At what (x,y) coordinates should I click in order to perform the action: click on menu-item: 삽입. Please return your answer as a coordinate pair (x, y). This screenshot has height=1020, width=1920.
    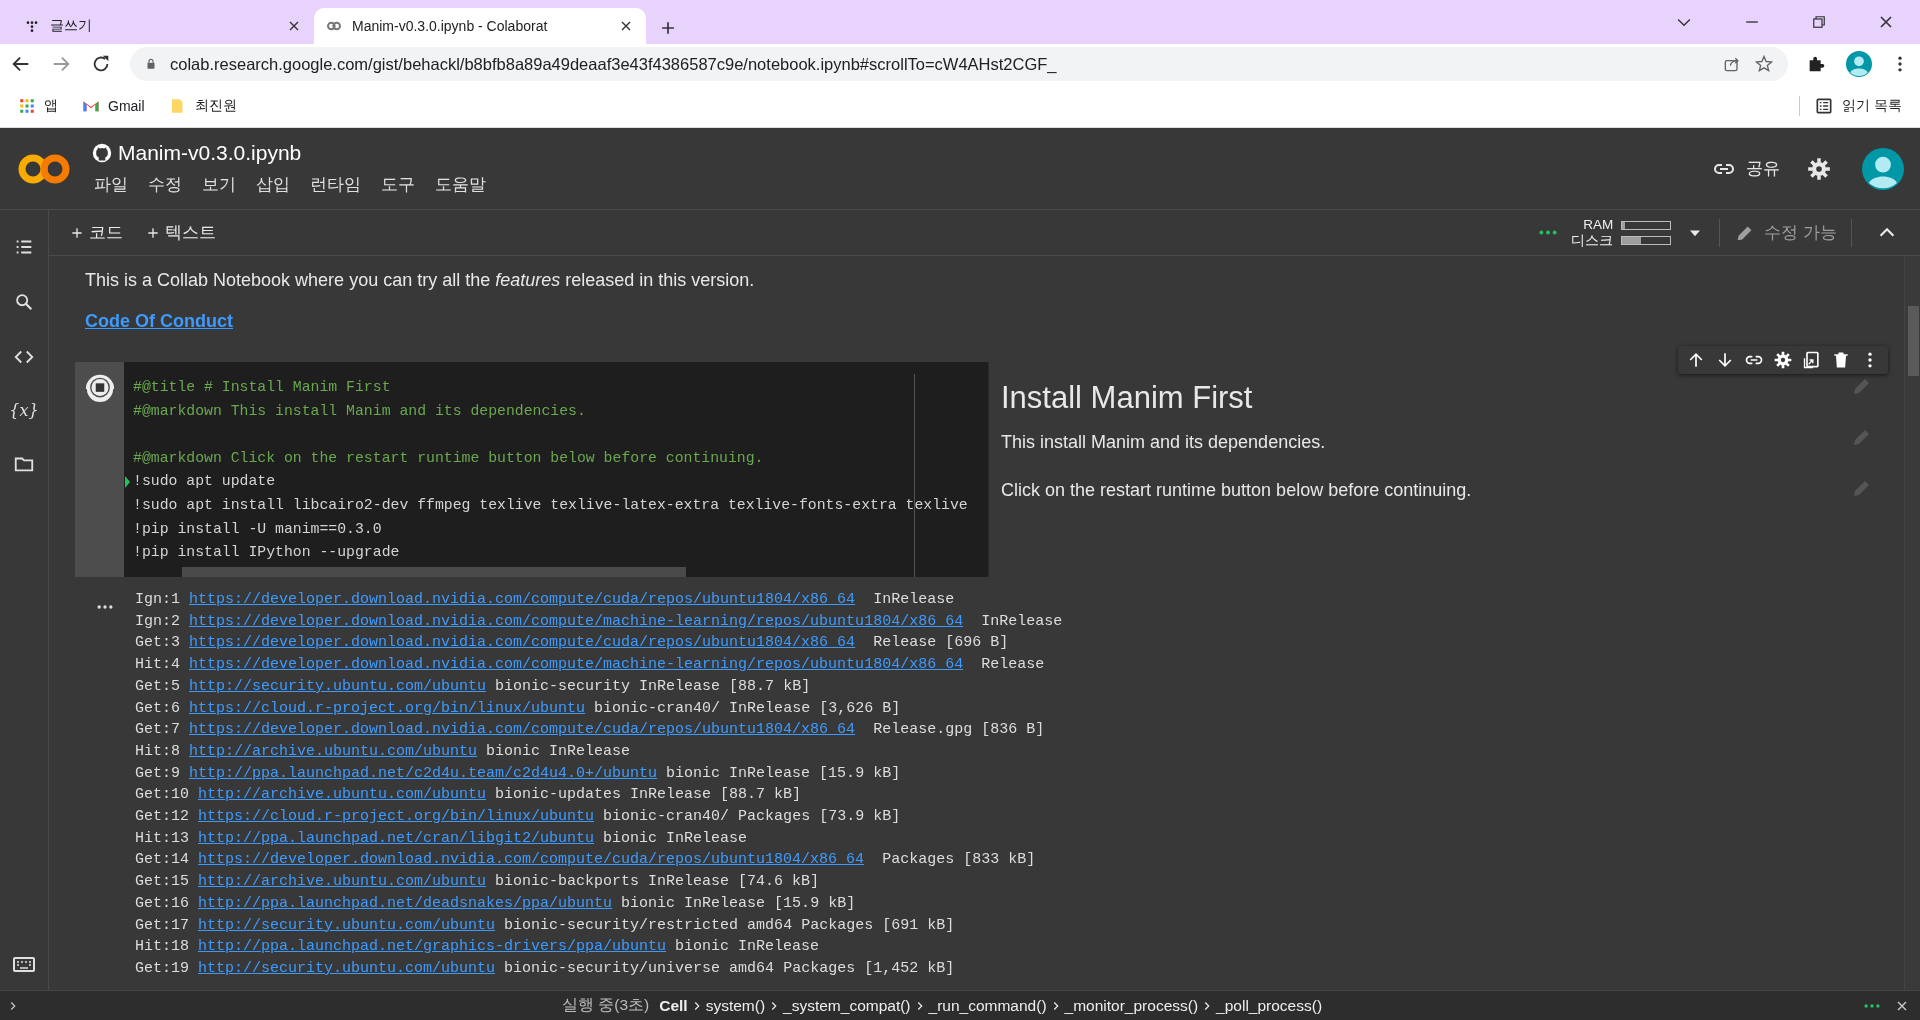
    Looking at the image, I should click on (273, 184).